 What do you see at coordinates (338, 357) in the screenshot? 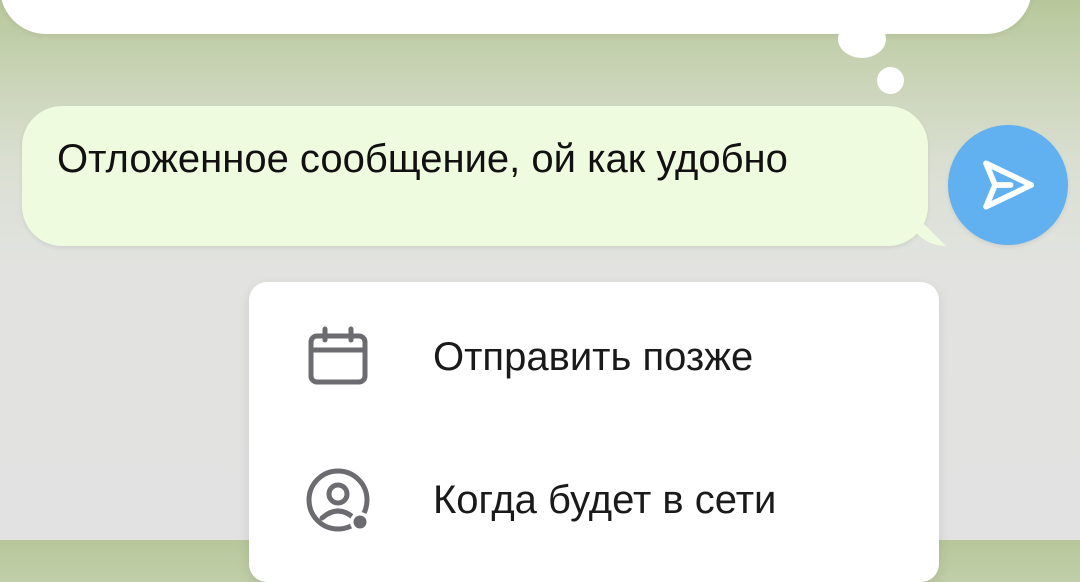
I see `calendar-icon` at bounding box center [338, 357].